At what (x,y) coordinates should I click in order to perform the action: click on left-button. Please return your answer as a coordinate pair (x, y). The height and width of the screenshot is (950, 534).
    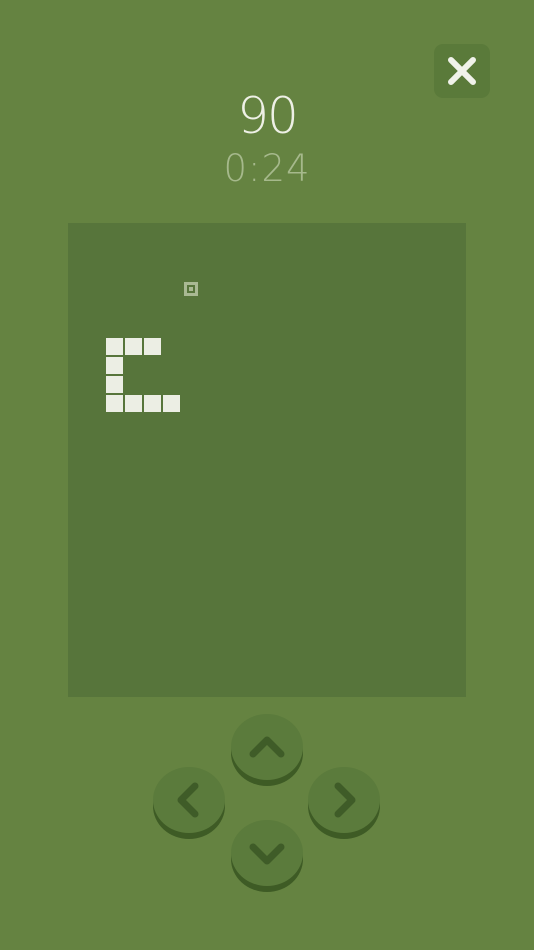
    Looking at the image, I should click on (189, 803).